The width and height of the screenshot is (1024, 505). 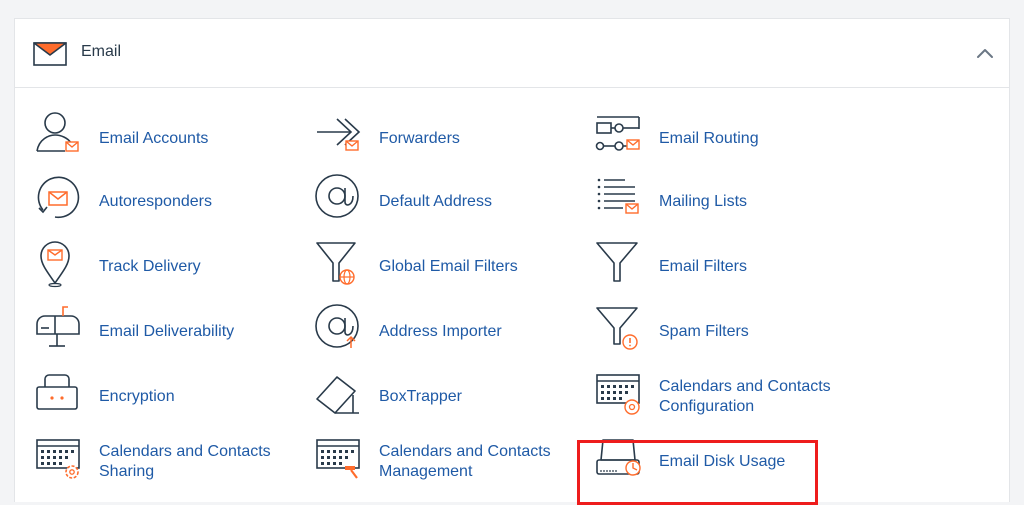 I want to click on envelope-icon, so click(x=50, y=54).